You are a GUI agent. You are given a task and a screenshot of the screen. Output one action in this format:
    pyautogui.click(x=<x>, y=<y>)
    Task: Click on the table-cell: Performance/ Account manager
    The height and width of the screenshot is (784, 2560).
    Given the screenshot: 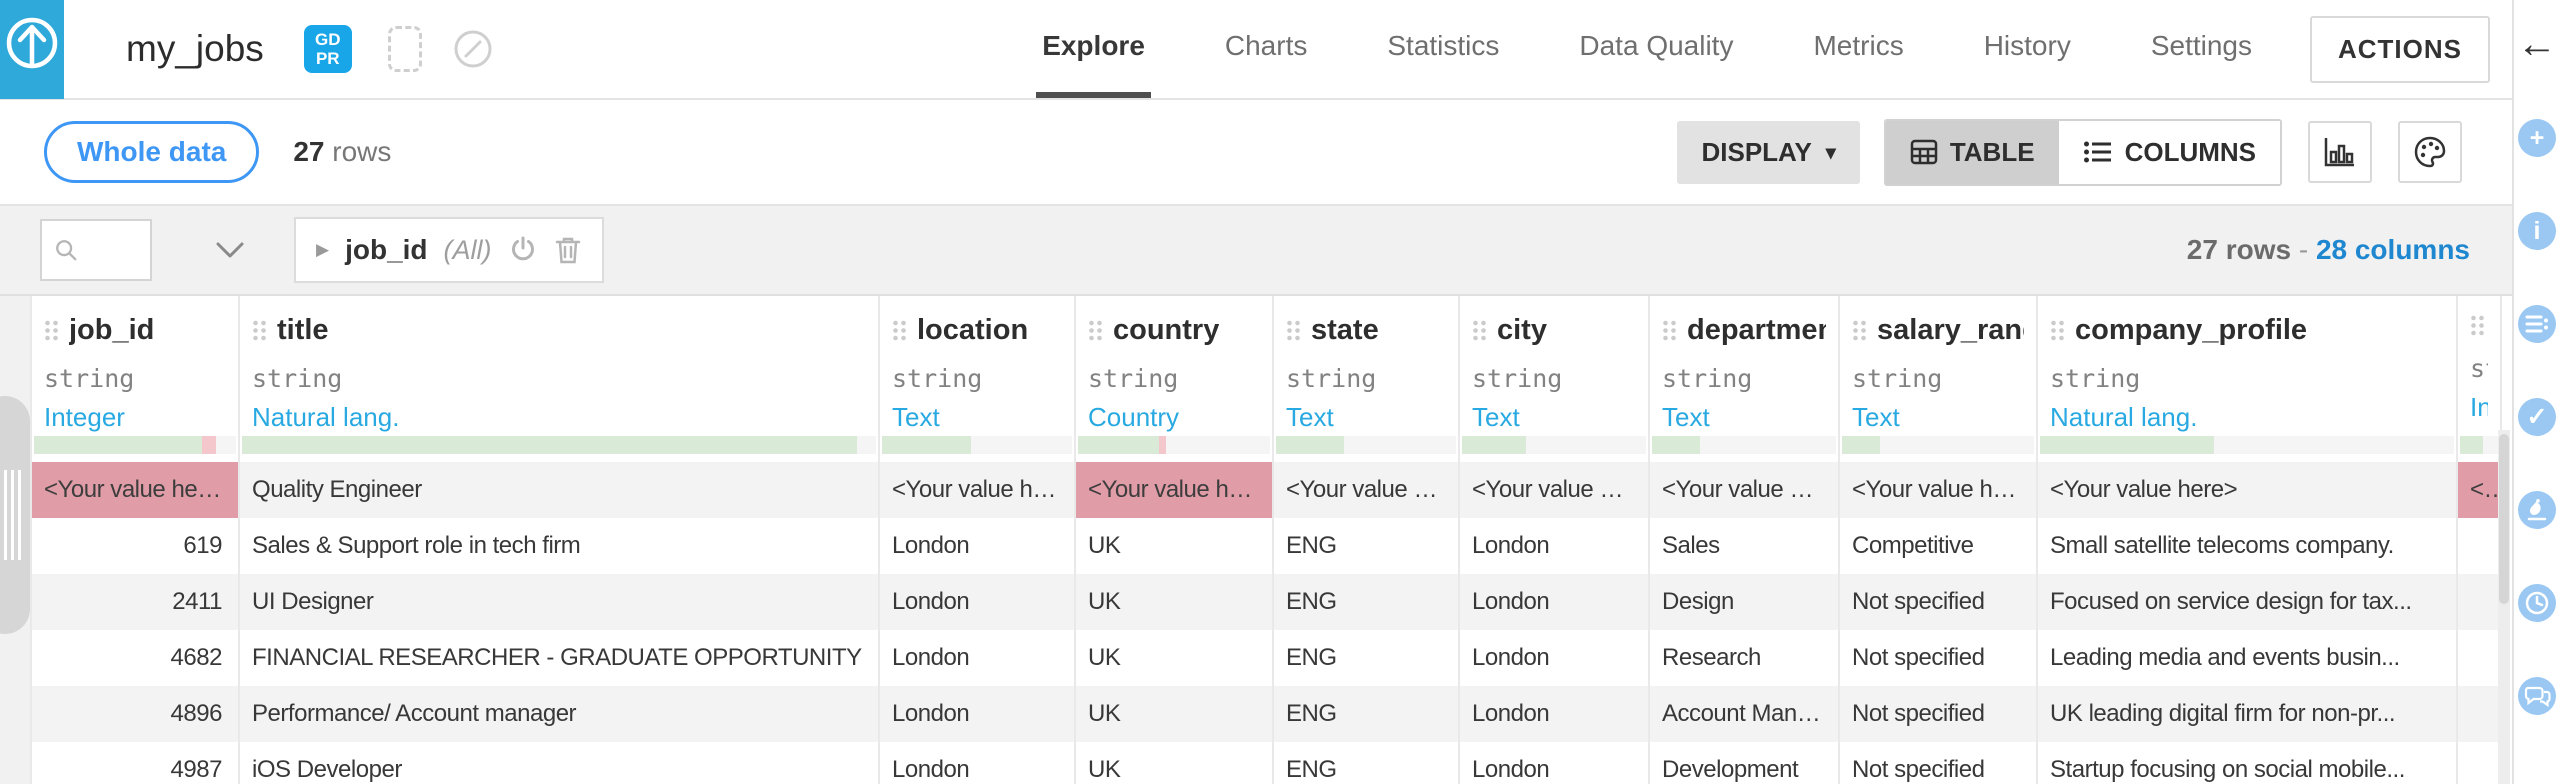 What is the action you would take?
    pyautogui.click(x=559, y=714)
    